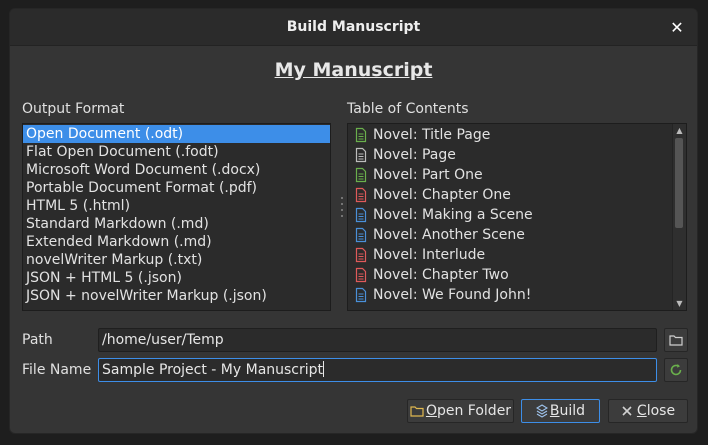 The width and height of the screenshot is (708, 445). What do you see at coordinates (517, 155) in the screenshot?
I see `toc-item: Novel: Page` at bounding box center [517, 155].